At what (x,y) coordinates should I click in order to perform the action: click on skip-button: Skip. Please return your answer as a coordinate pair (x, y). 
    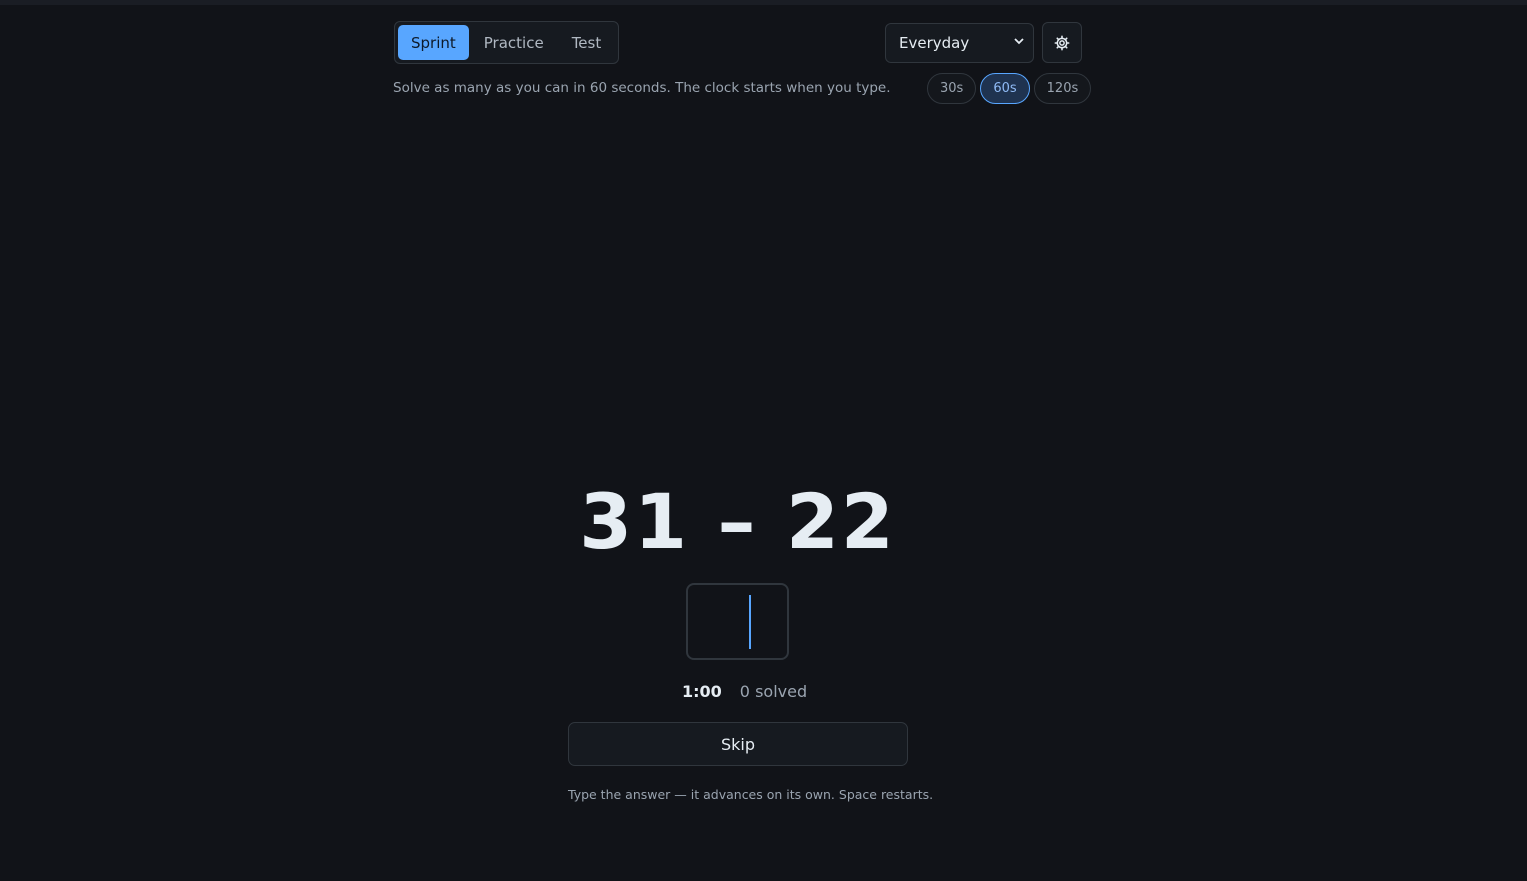
    Looking at the image, I should click on (738, 744).